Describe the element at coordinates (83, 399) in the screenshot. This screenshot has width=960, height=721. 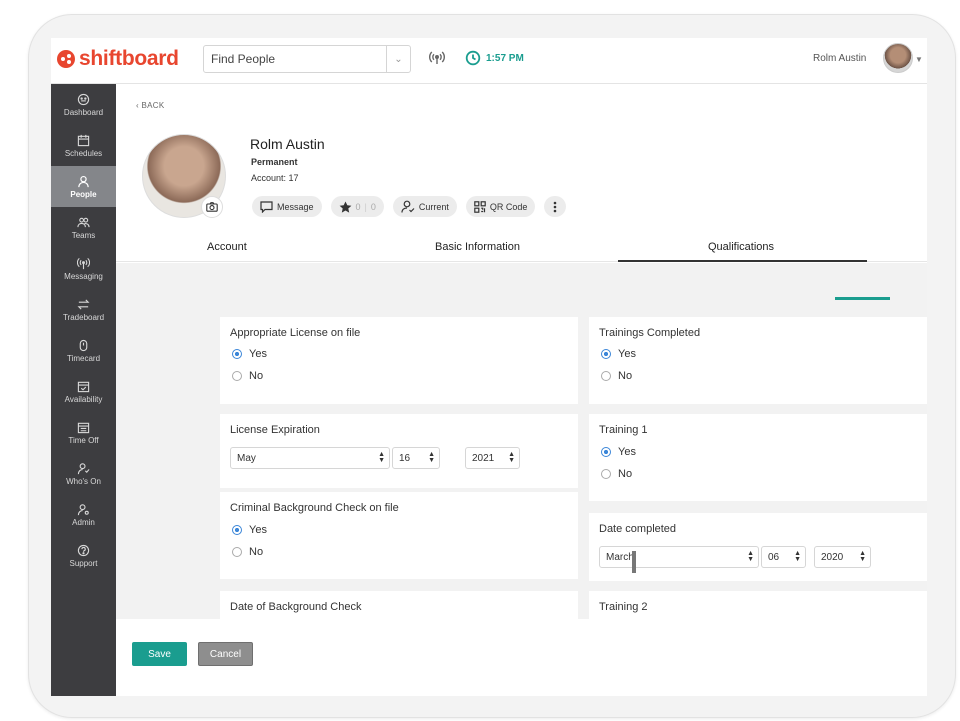
I see `sidebar-item-label: Availability` at that location.